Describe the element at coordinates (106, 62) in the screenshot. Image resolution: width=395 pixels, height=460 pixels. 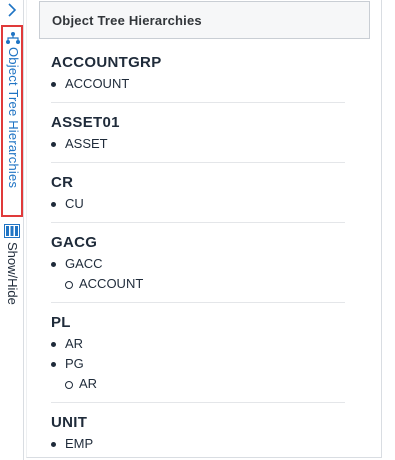
I see `group-title: ACCOUNTGRP` at that location.